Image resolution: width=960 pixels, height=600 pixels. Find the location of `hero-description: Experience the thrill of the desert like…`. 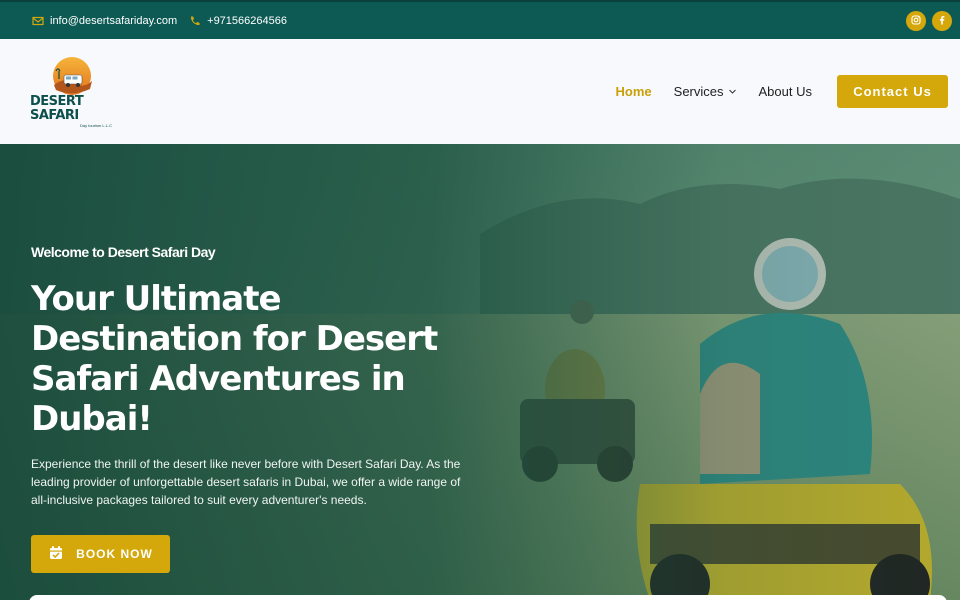

hero-description: Experience the thrill of the desert like… is located at coordinates (246, 482).